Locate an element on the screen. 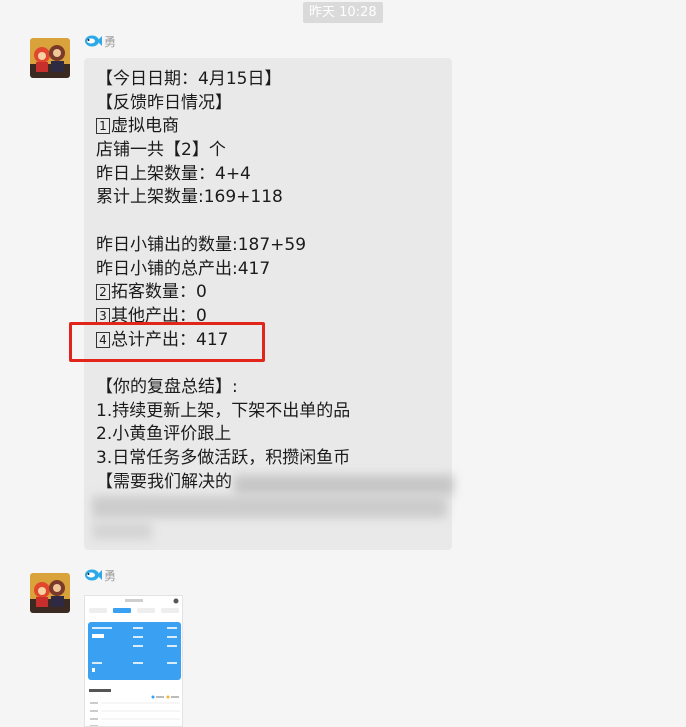  screenshot-thumbnail is located at coordinates (133, 661).